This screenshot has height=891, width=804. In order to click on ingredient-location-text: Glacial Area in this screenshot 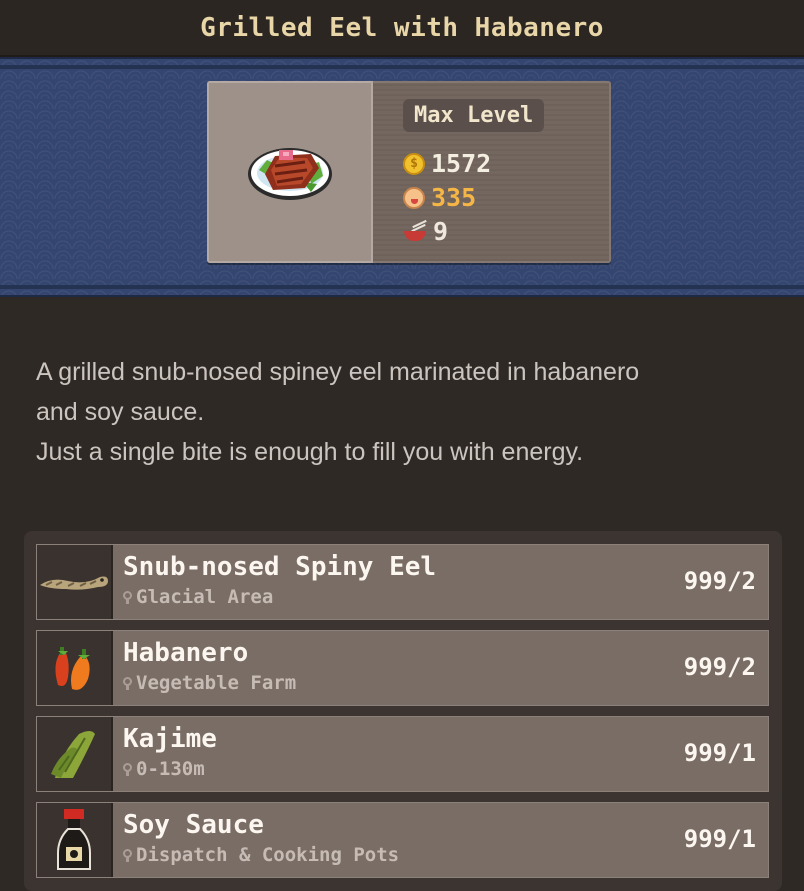, I will do `click(205, 597)`.